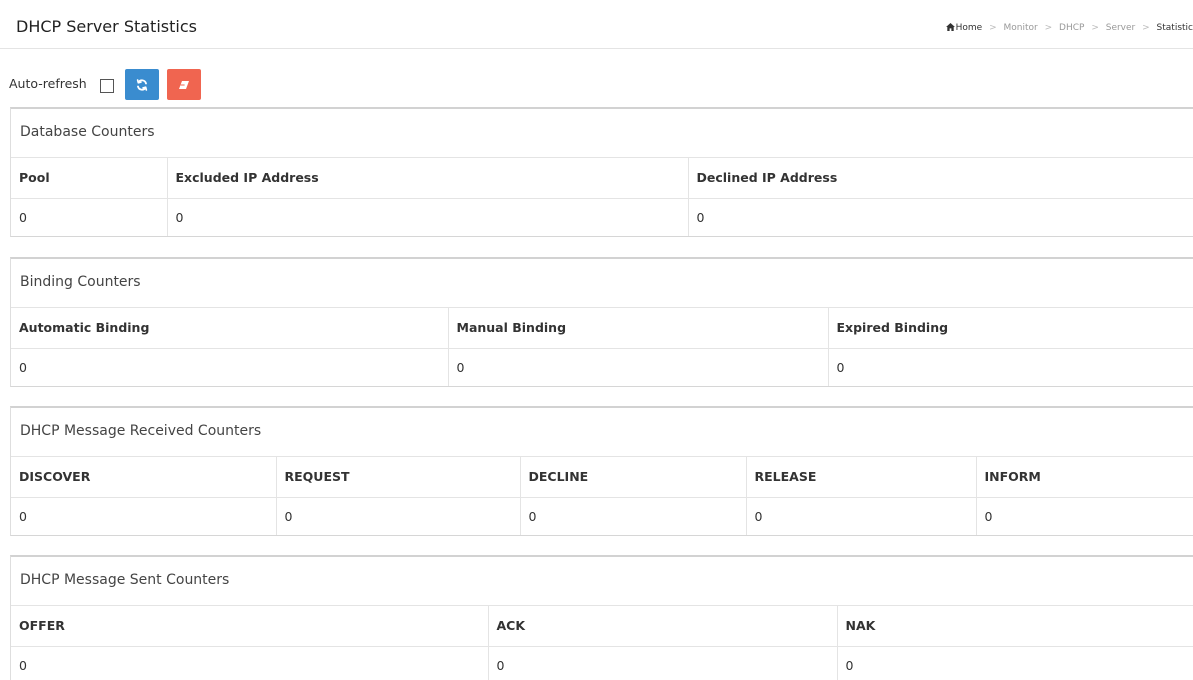 This screenshot has height=680, width=1193. I want to click on breadcrumb-item-monitor: Monitor, so click(1021, 28).